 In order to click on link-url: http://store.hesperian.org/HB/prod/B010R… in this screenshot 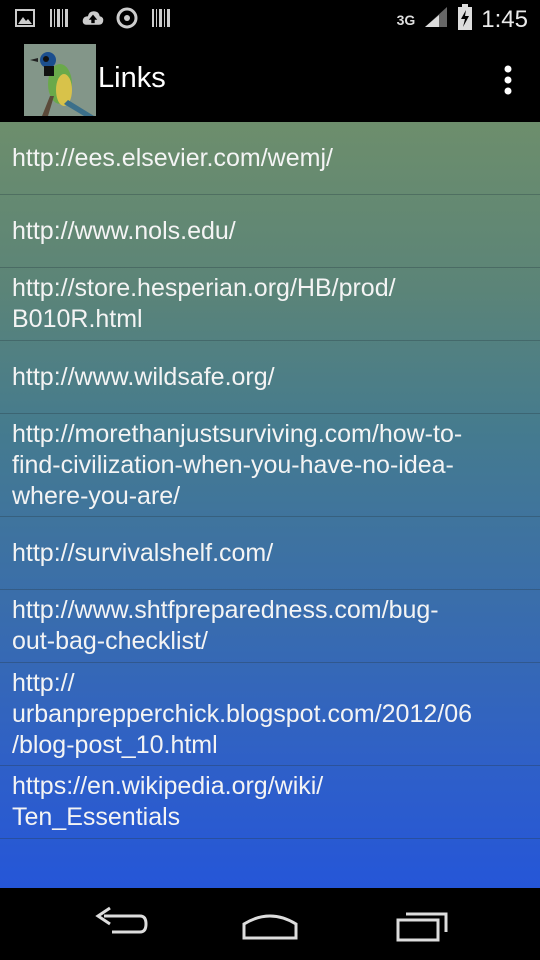, I will do `click(204, 303)`.